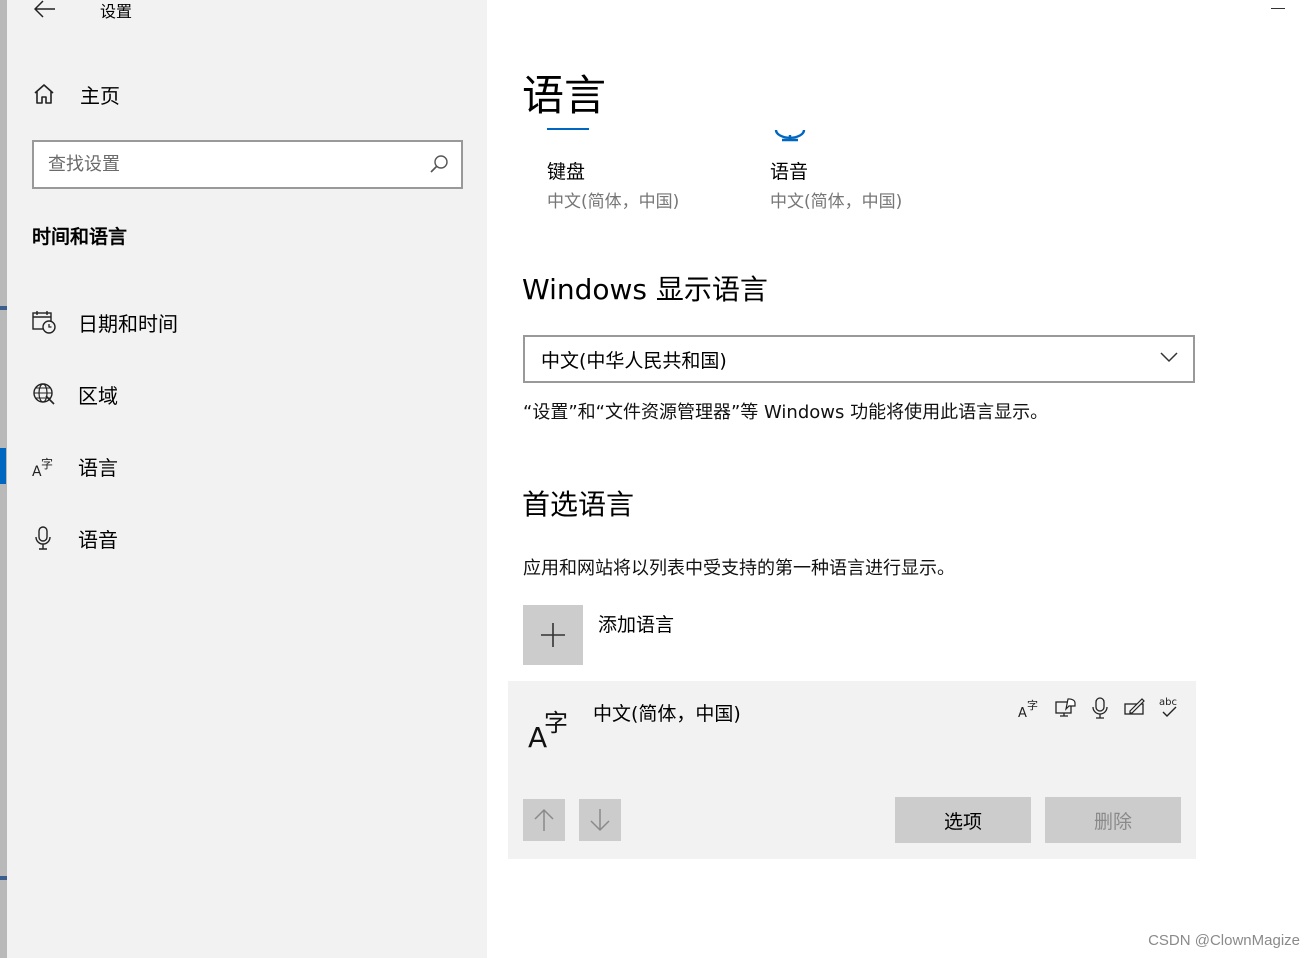 The height and width of the screenshot is (958, 1315). Describe the element at coordinates (98, 540) in the screenshot. I see `sidebar-item-label: 语音` at that location.